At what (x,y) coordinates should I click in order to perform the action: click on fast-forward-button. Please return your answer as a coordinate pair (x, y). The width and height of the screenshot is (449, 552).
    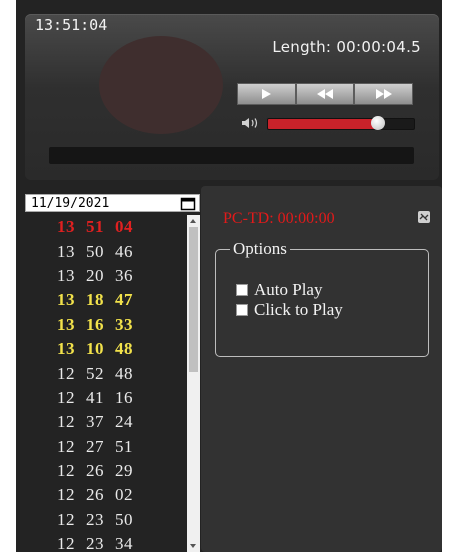
    Looking at the image, I should click on (384, 94).